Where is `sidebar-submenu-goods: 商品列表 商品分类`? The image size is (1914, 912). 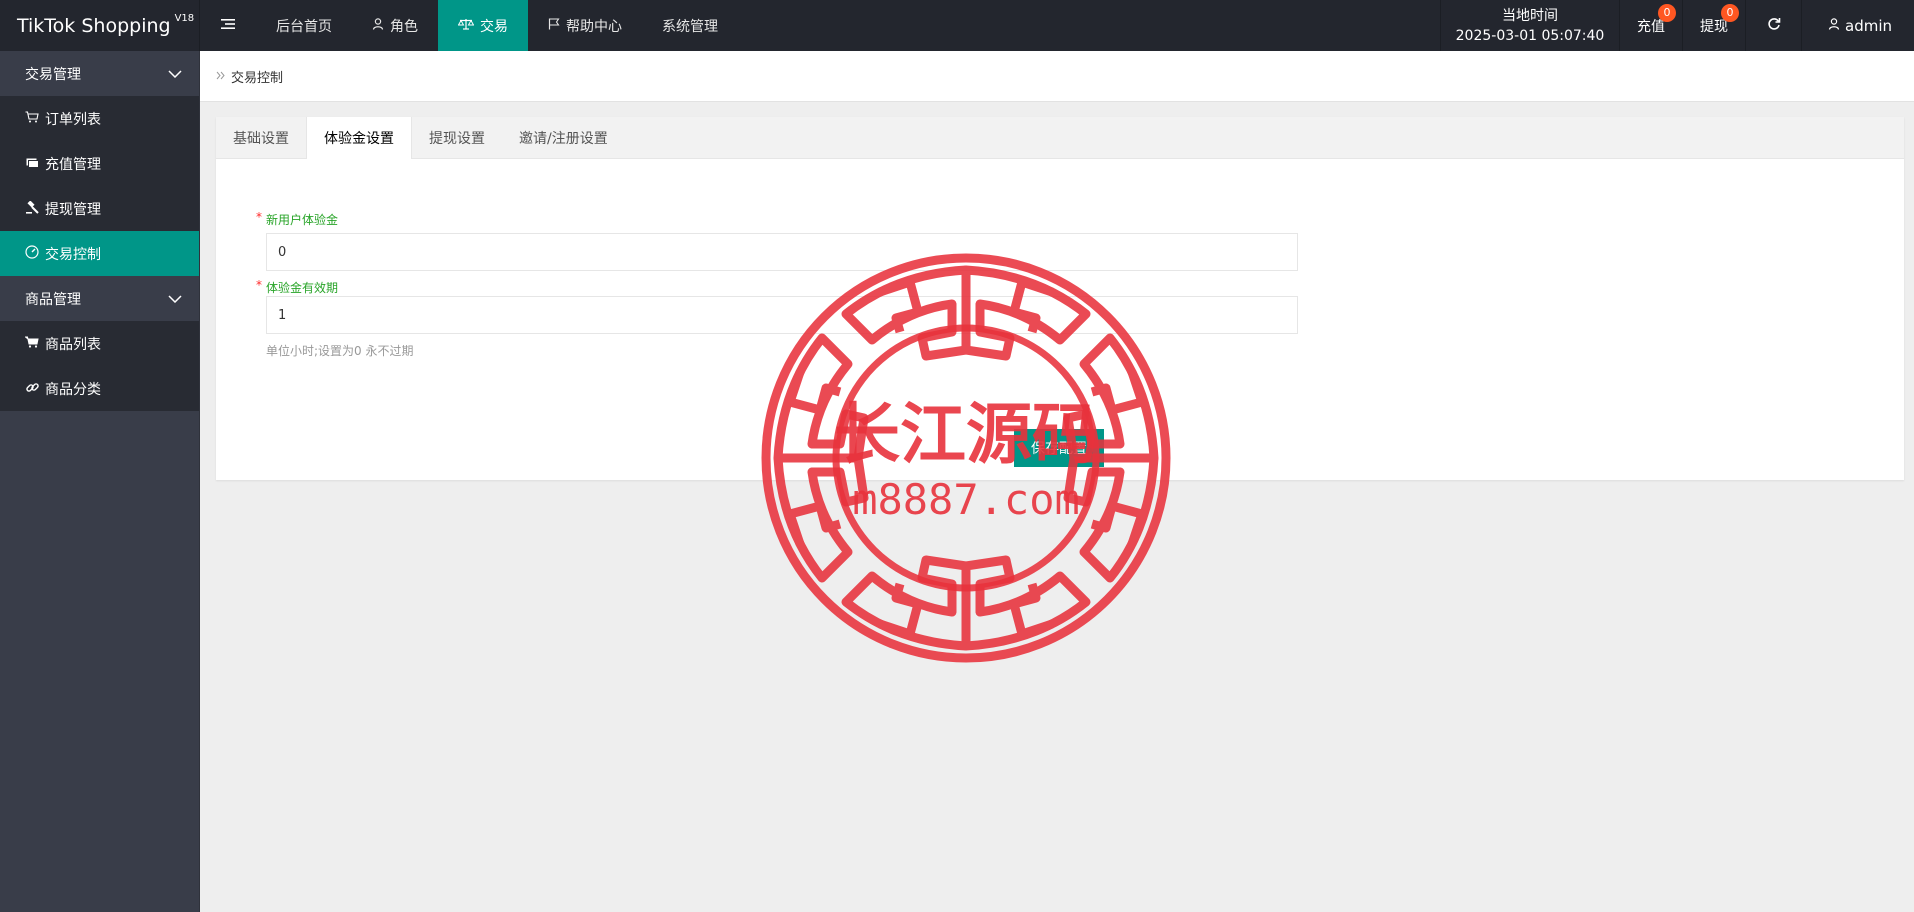
sidebar-submenu-goods: 商品列表 商品分类 is located at coordinates (99, 366).